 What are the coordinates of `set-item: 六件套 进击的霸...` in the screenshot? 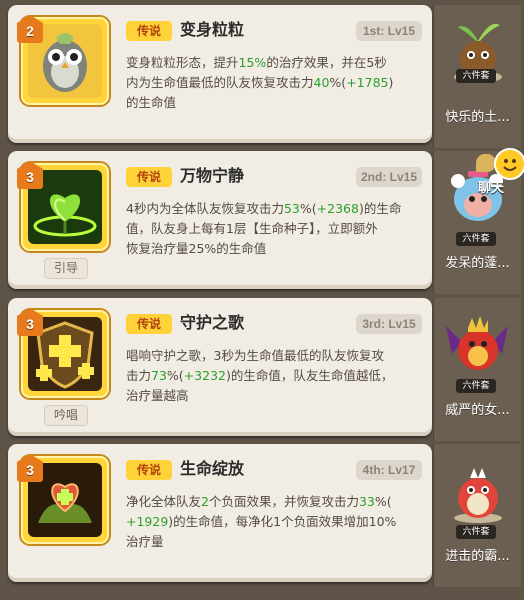 It's located at (477, 515).